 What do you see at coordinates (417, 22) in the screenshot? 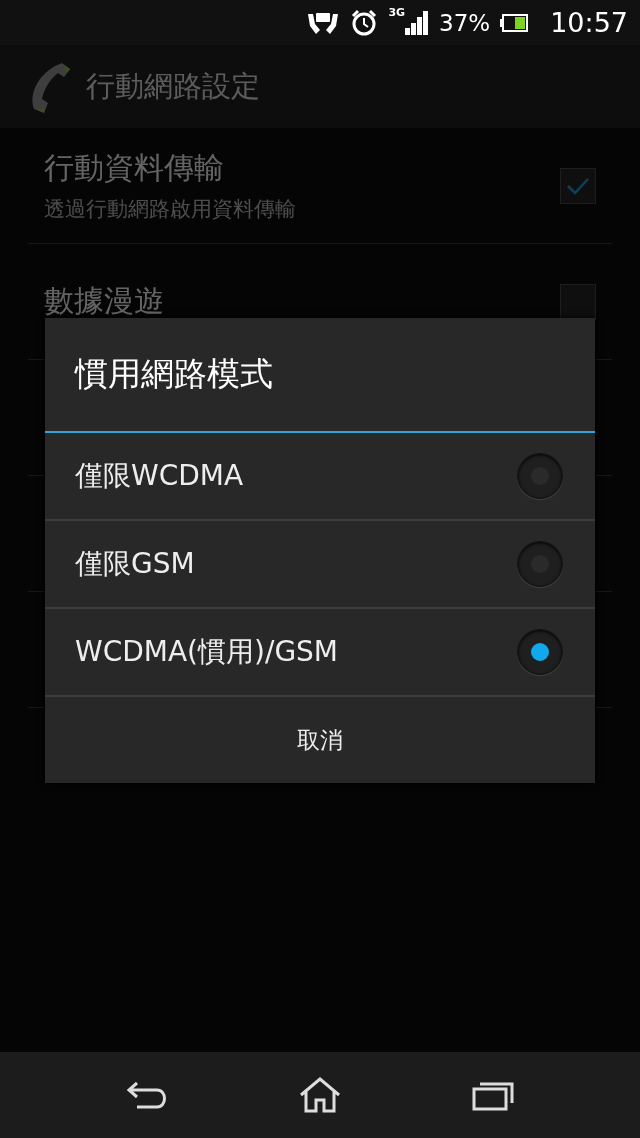
I see `signal-icon` at bounding box center [417, 22].